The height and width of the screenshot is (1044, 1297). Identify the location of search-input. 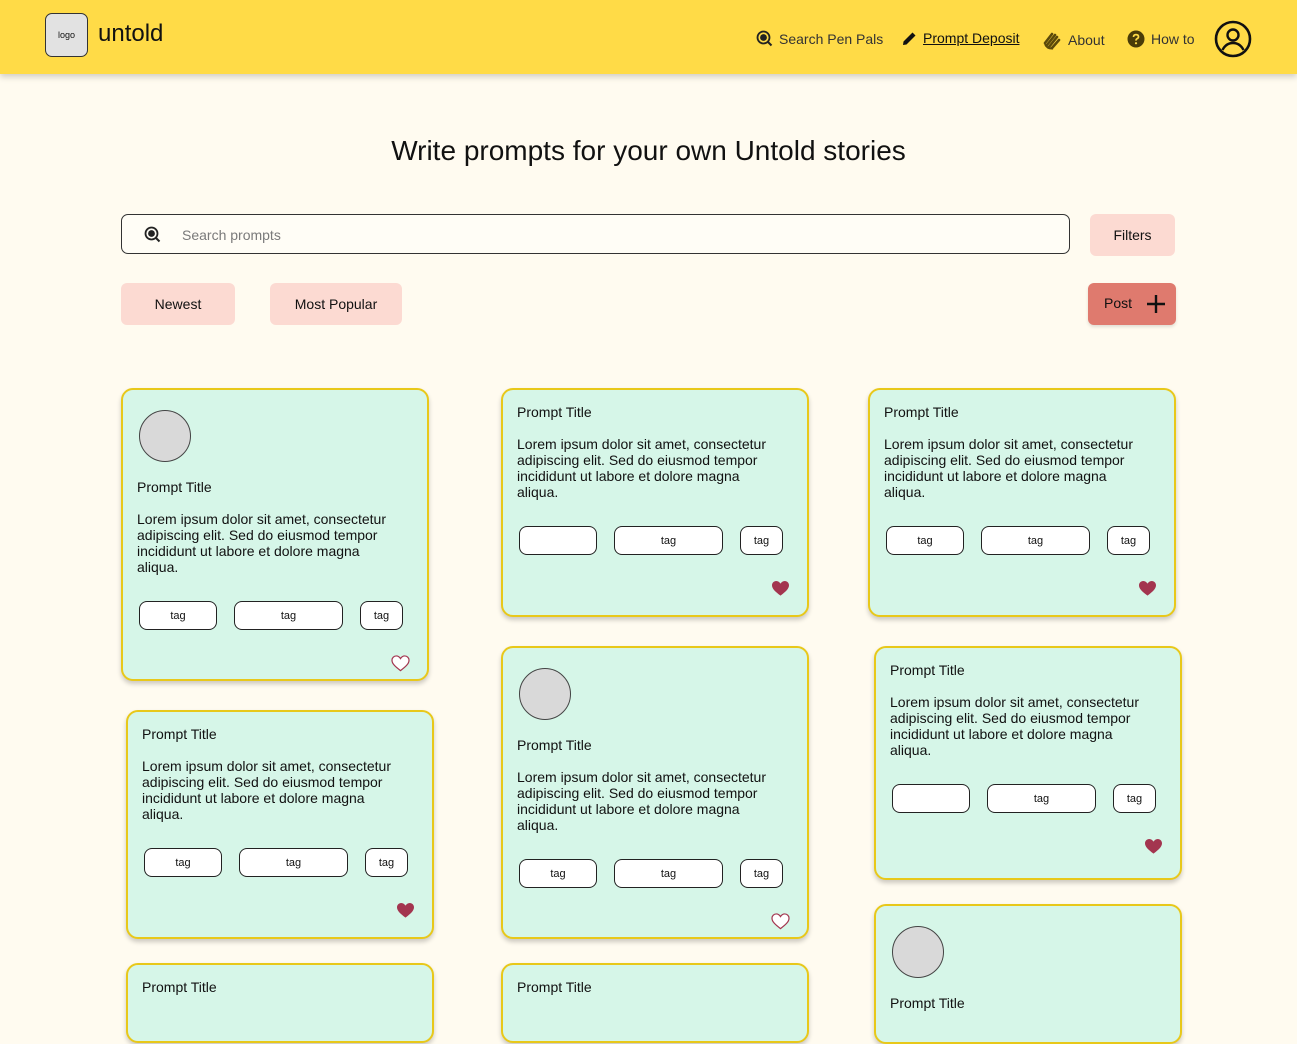
(612, 235).